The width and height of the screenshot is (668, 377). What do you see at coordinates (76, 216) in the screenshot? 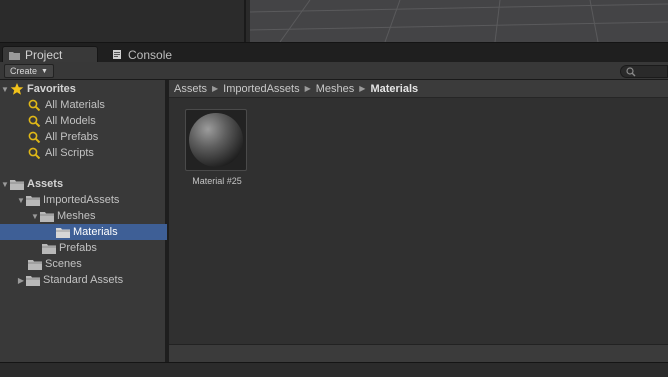
I see `folder-label: Meshes` at bounding box center [76, 216].